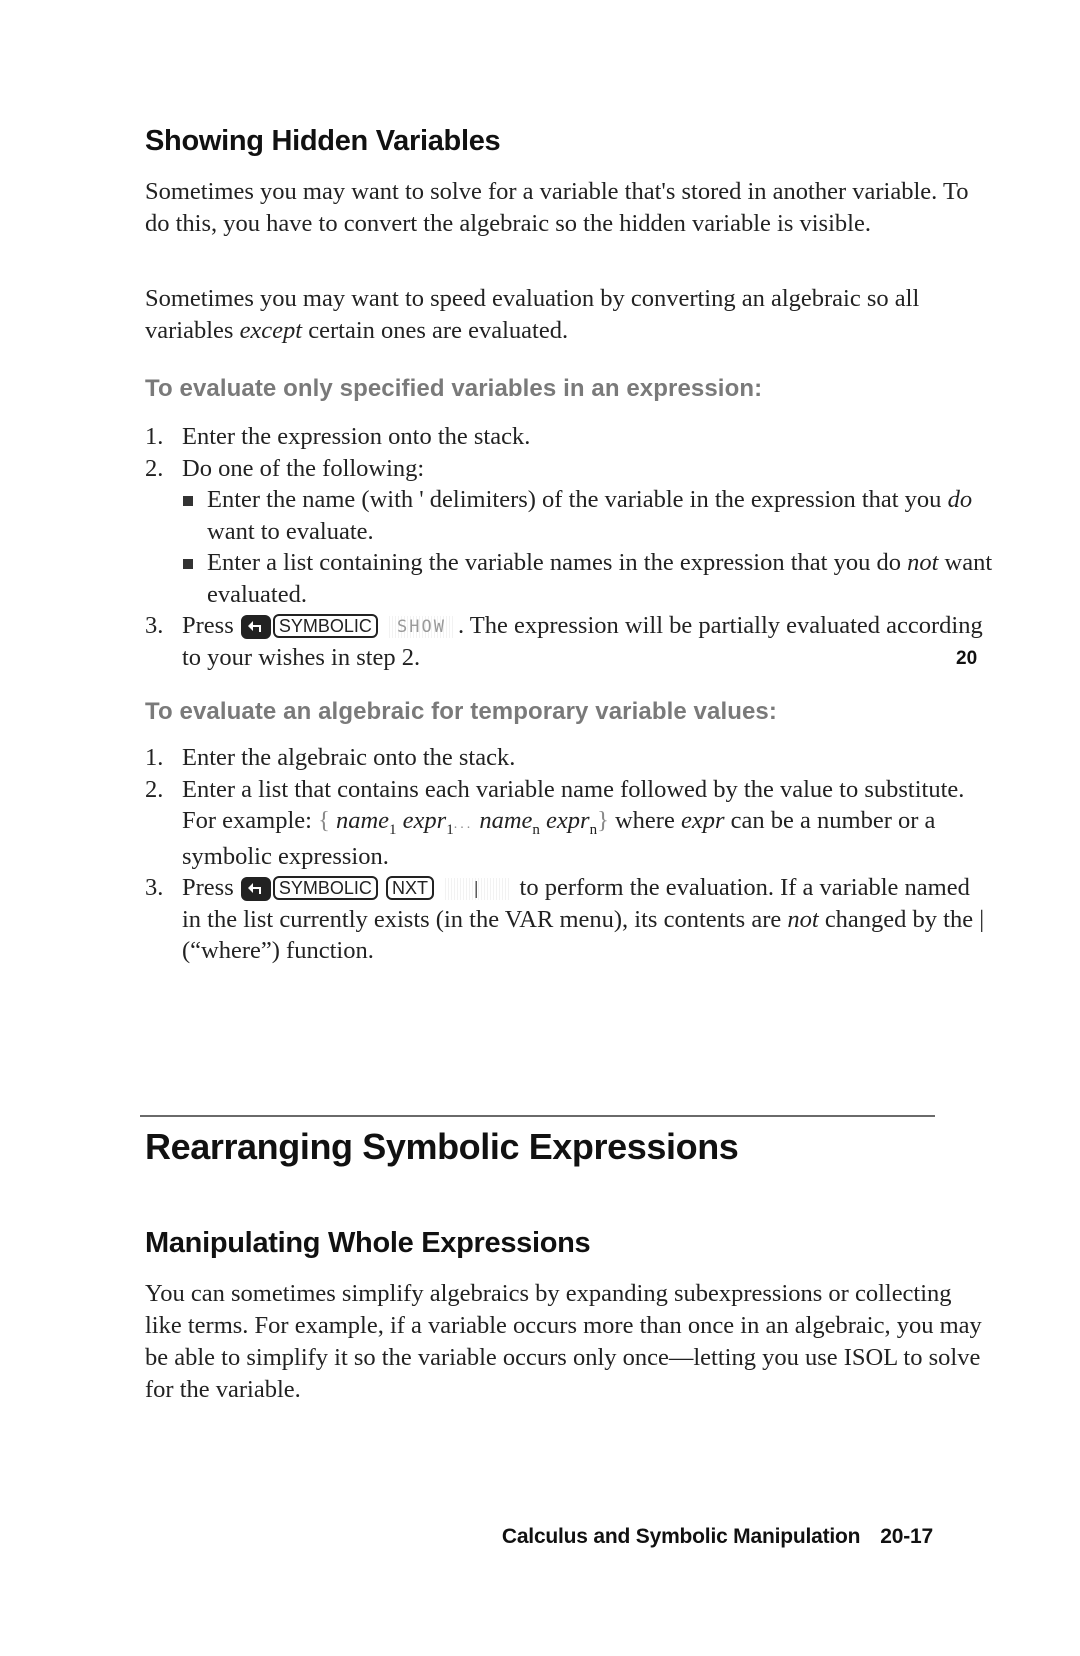 The height and width of the screenshot is (1656, 1080). Describe the element at coordinates (271, 330) in the screenshot. I see `emphasis-except: except` at that location.